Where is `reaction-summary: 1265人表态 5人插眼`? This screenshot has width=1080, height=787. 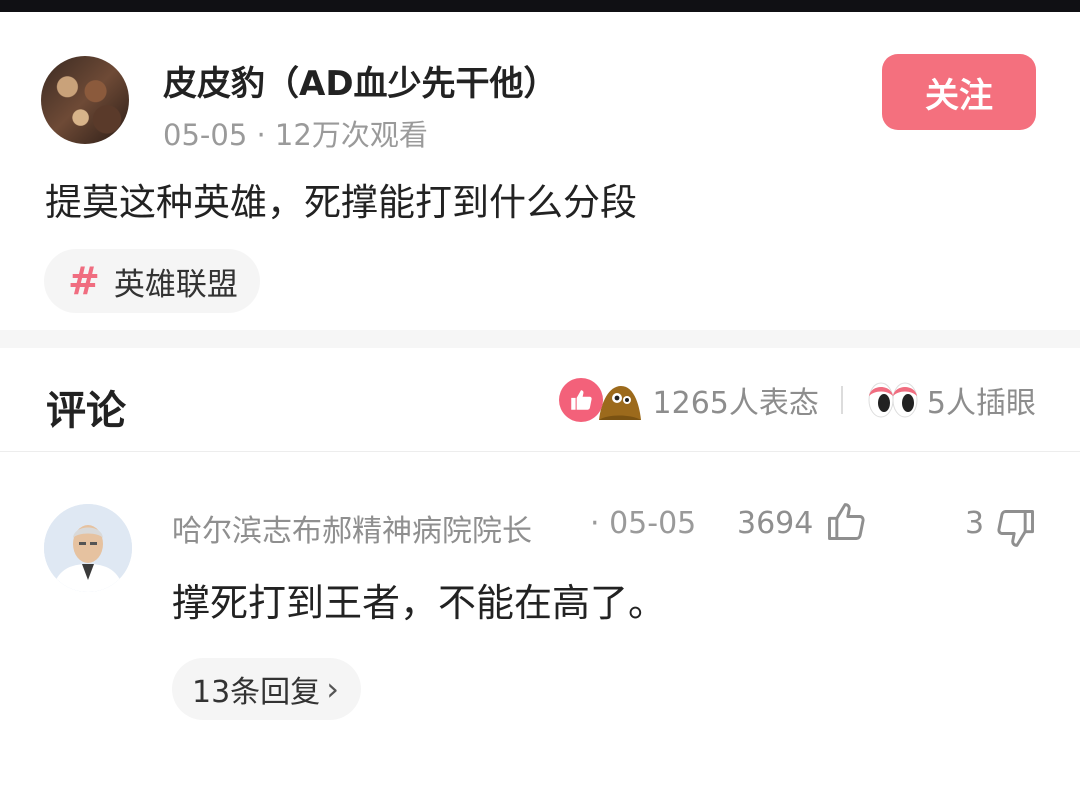
reaction-summary: 1265人表态 5人插眼 is located at coordinates (797, 400).